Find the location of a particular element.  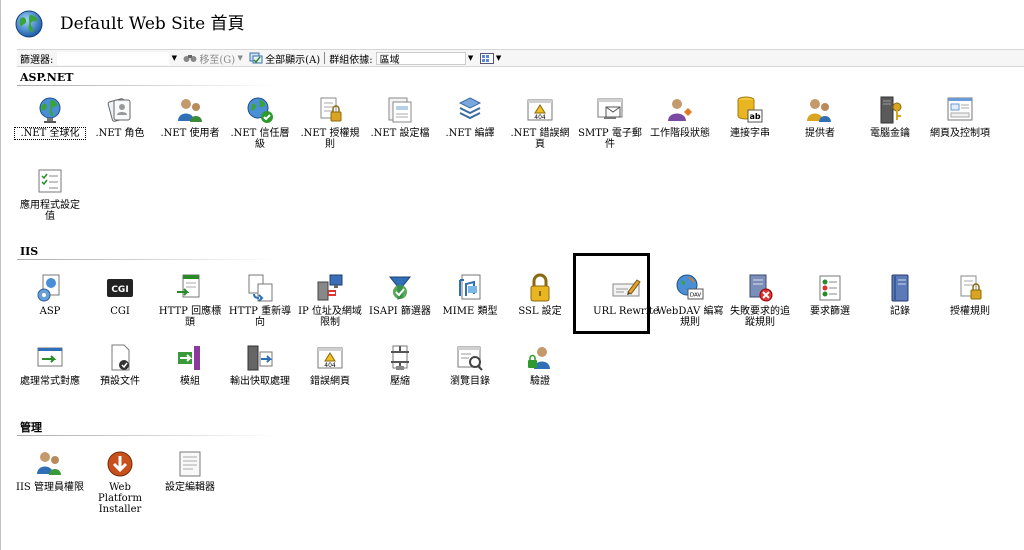

feature-net-globalization: .NET 全球化 is located at coordinates (50, 117).